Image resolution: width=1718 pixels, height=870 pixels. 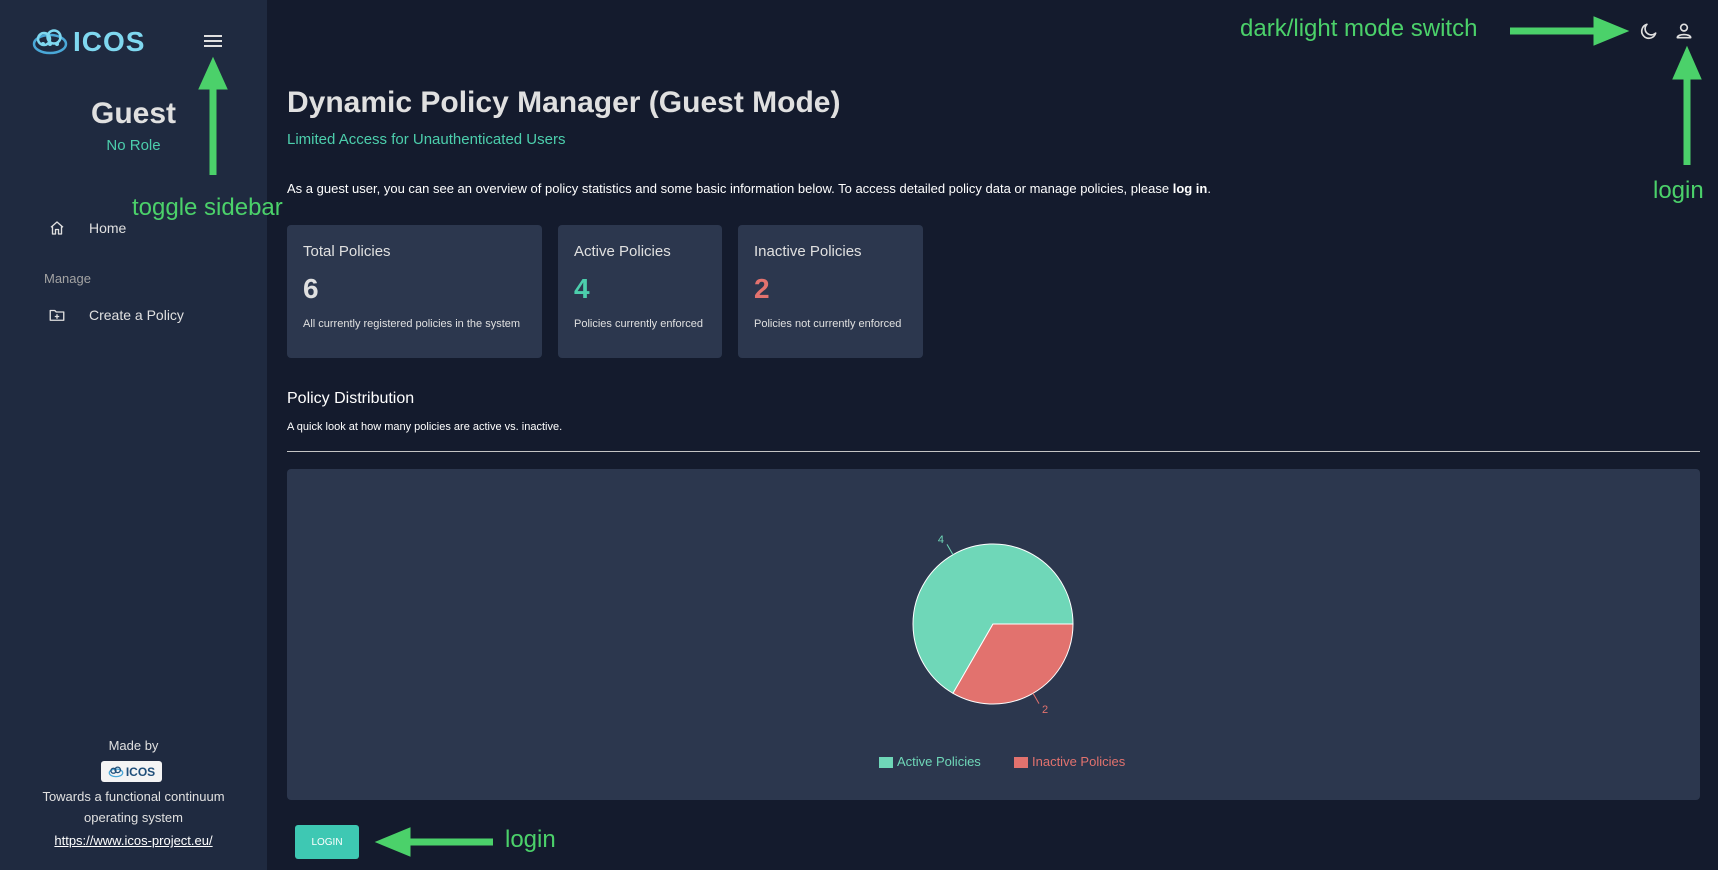 What do you see at coordinates (133, 145) in the screenshot?
I see `profile-role: No Role` at bounding box center [133, 145].